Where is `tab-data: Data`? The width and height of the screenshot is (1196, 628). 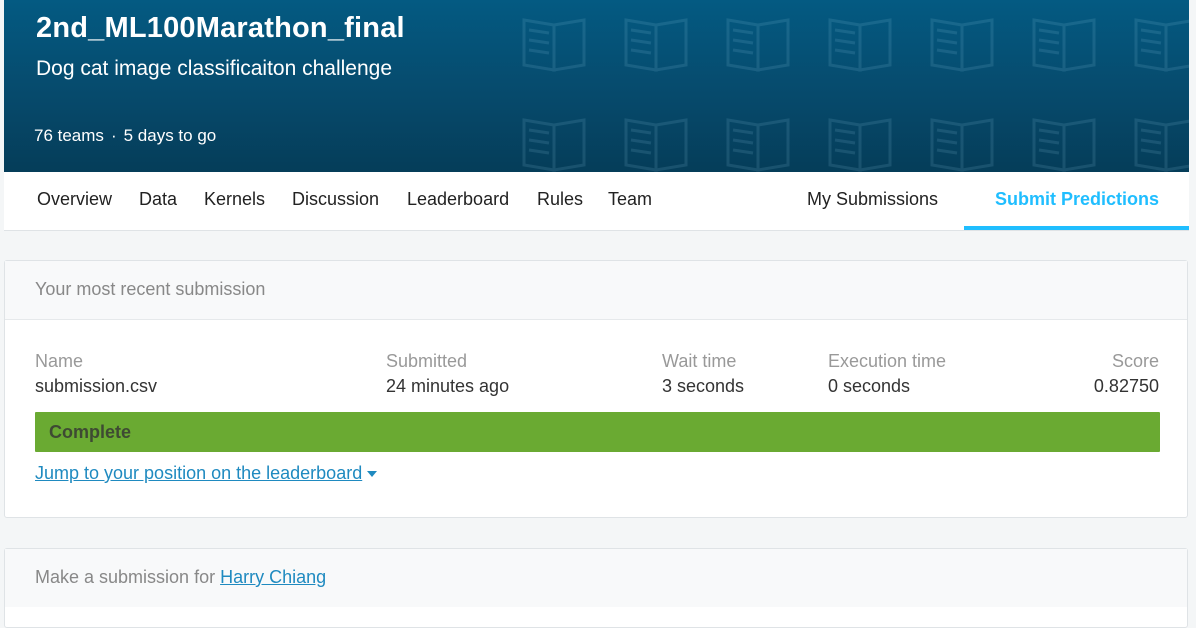 tab-data: Data is located at coordinates (158, 199).